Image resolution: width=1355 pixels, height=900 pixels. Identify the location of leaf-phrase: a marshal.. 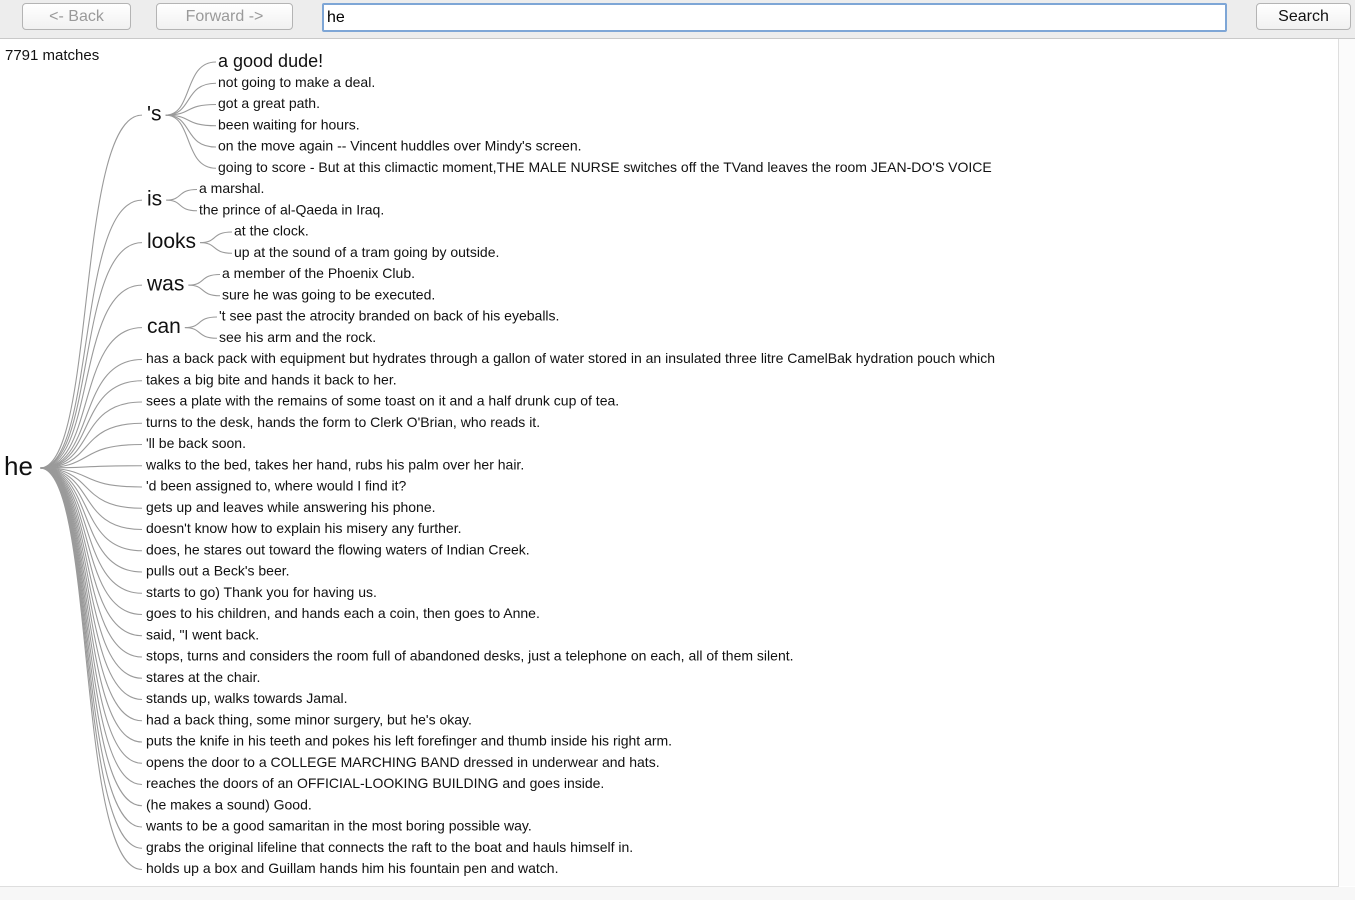
(231, 188).